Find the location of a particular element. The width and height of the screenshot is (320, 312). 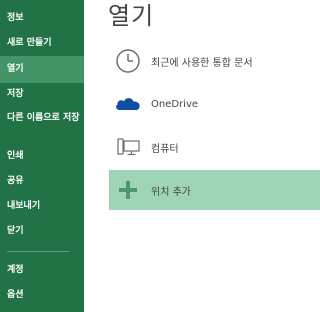

sidebar-item-label: 정보 is located at coordinates (15, 18).